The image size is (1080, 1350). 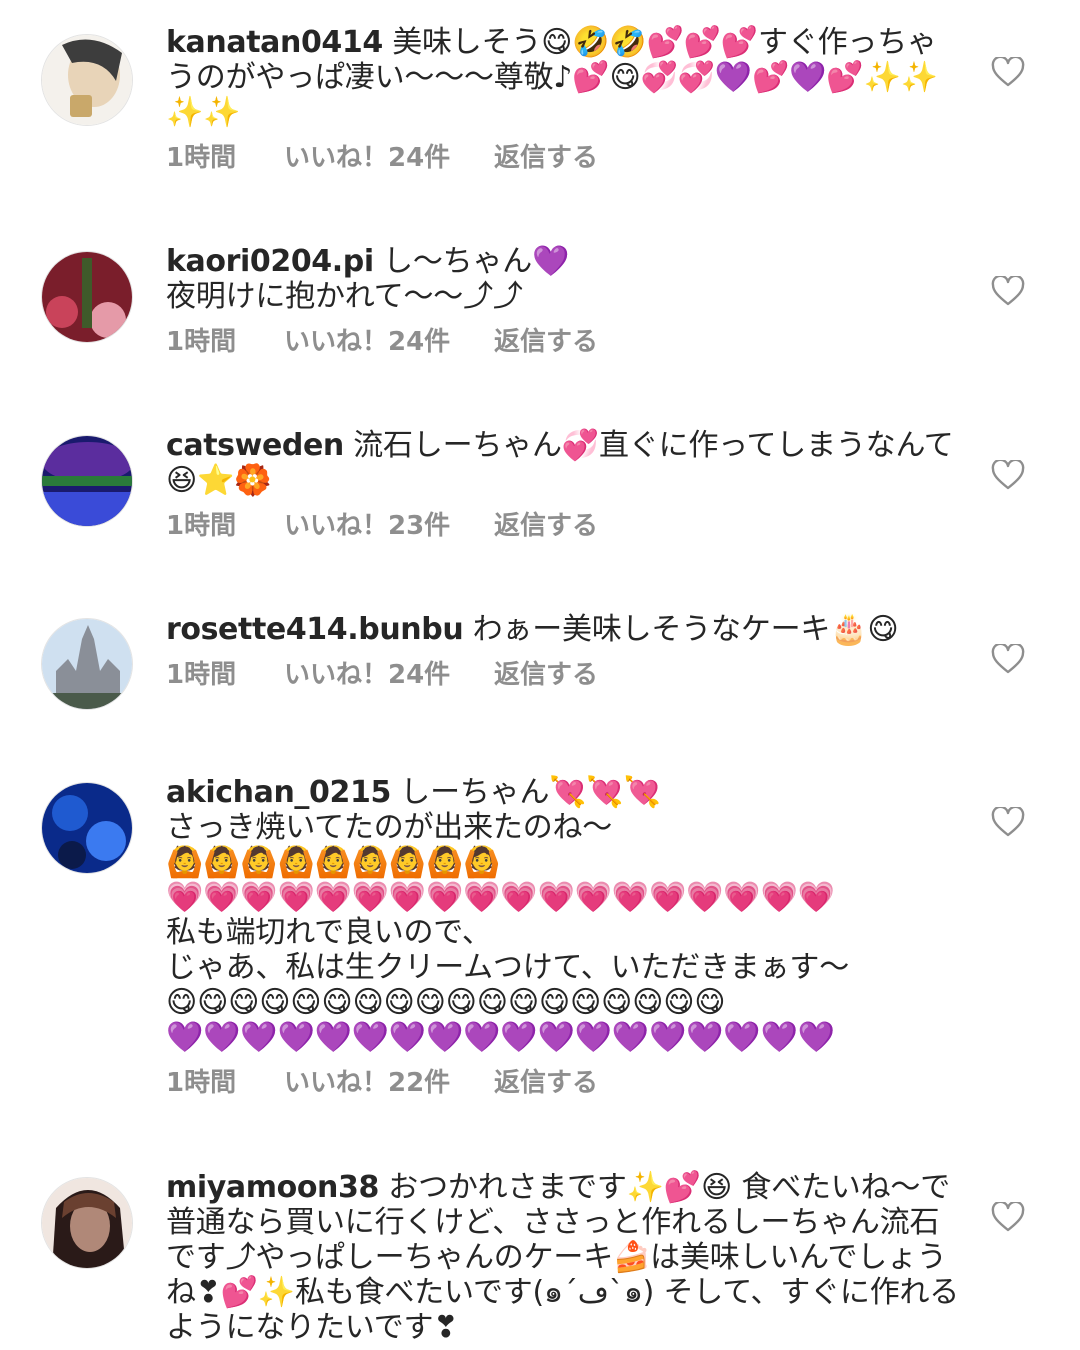 What do you see at coordinates (255, 445) in the screenshot?
I see `comment-username: catsweden` at bounding box center [255, 445].